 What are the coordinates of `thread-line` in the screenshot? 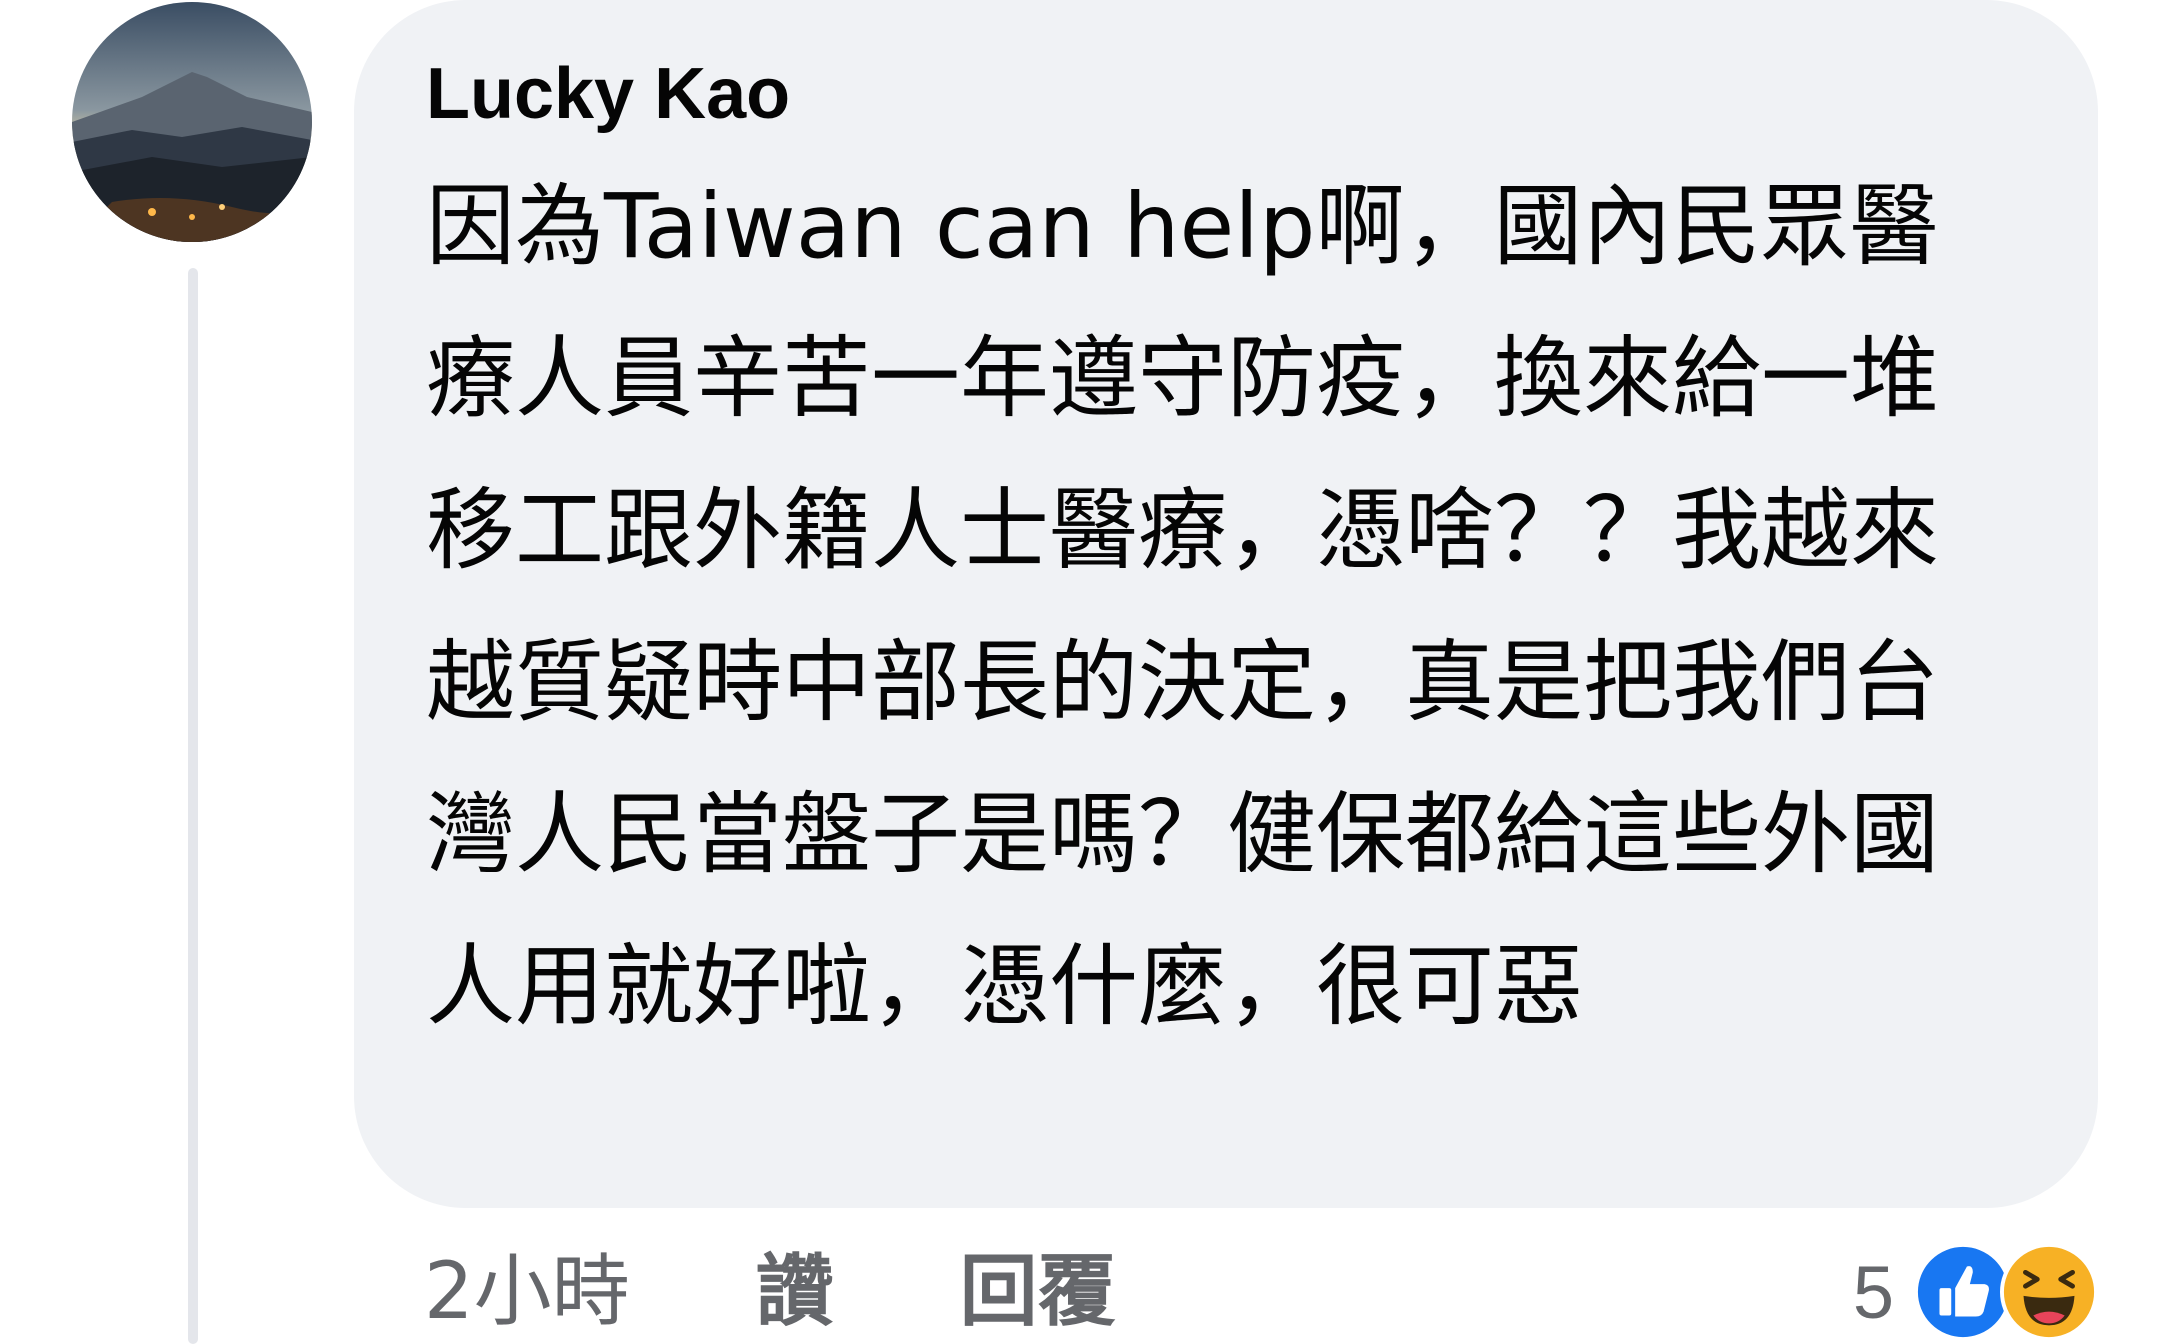 It's located at (193, 806).